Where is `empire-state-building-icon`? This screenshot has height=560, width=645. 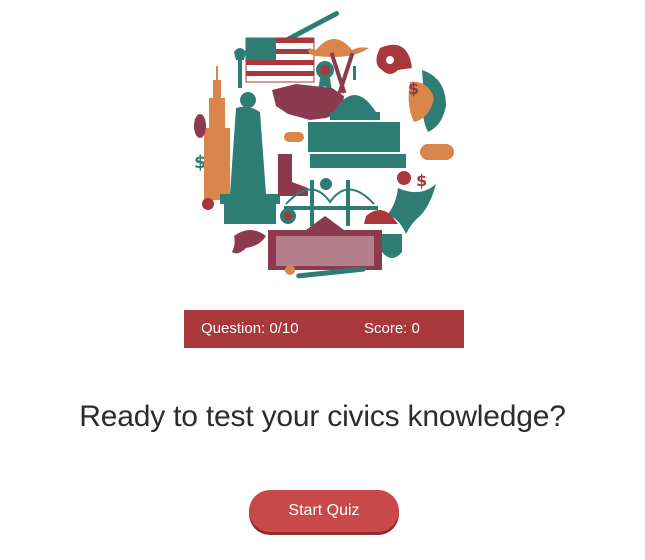 empire-state-building-icon is located at coordinates (217, 133).